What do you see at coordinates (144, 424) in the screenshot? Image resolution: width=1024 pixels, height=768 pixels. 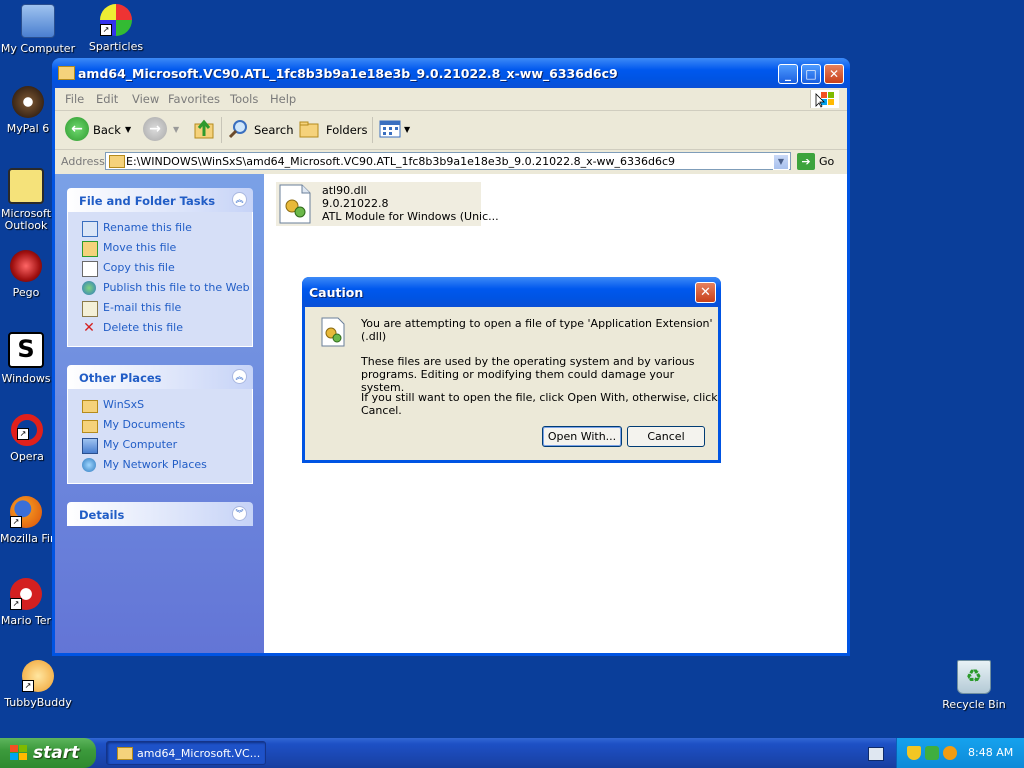 I see `place-label: My Documents` at bounding box center [144, 424].